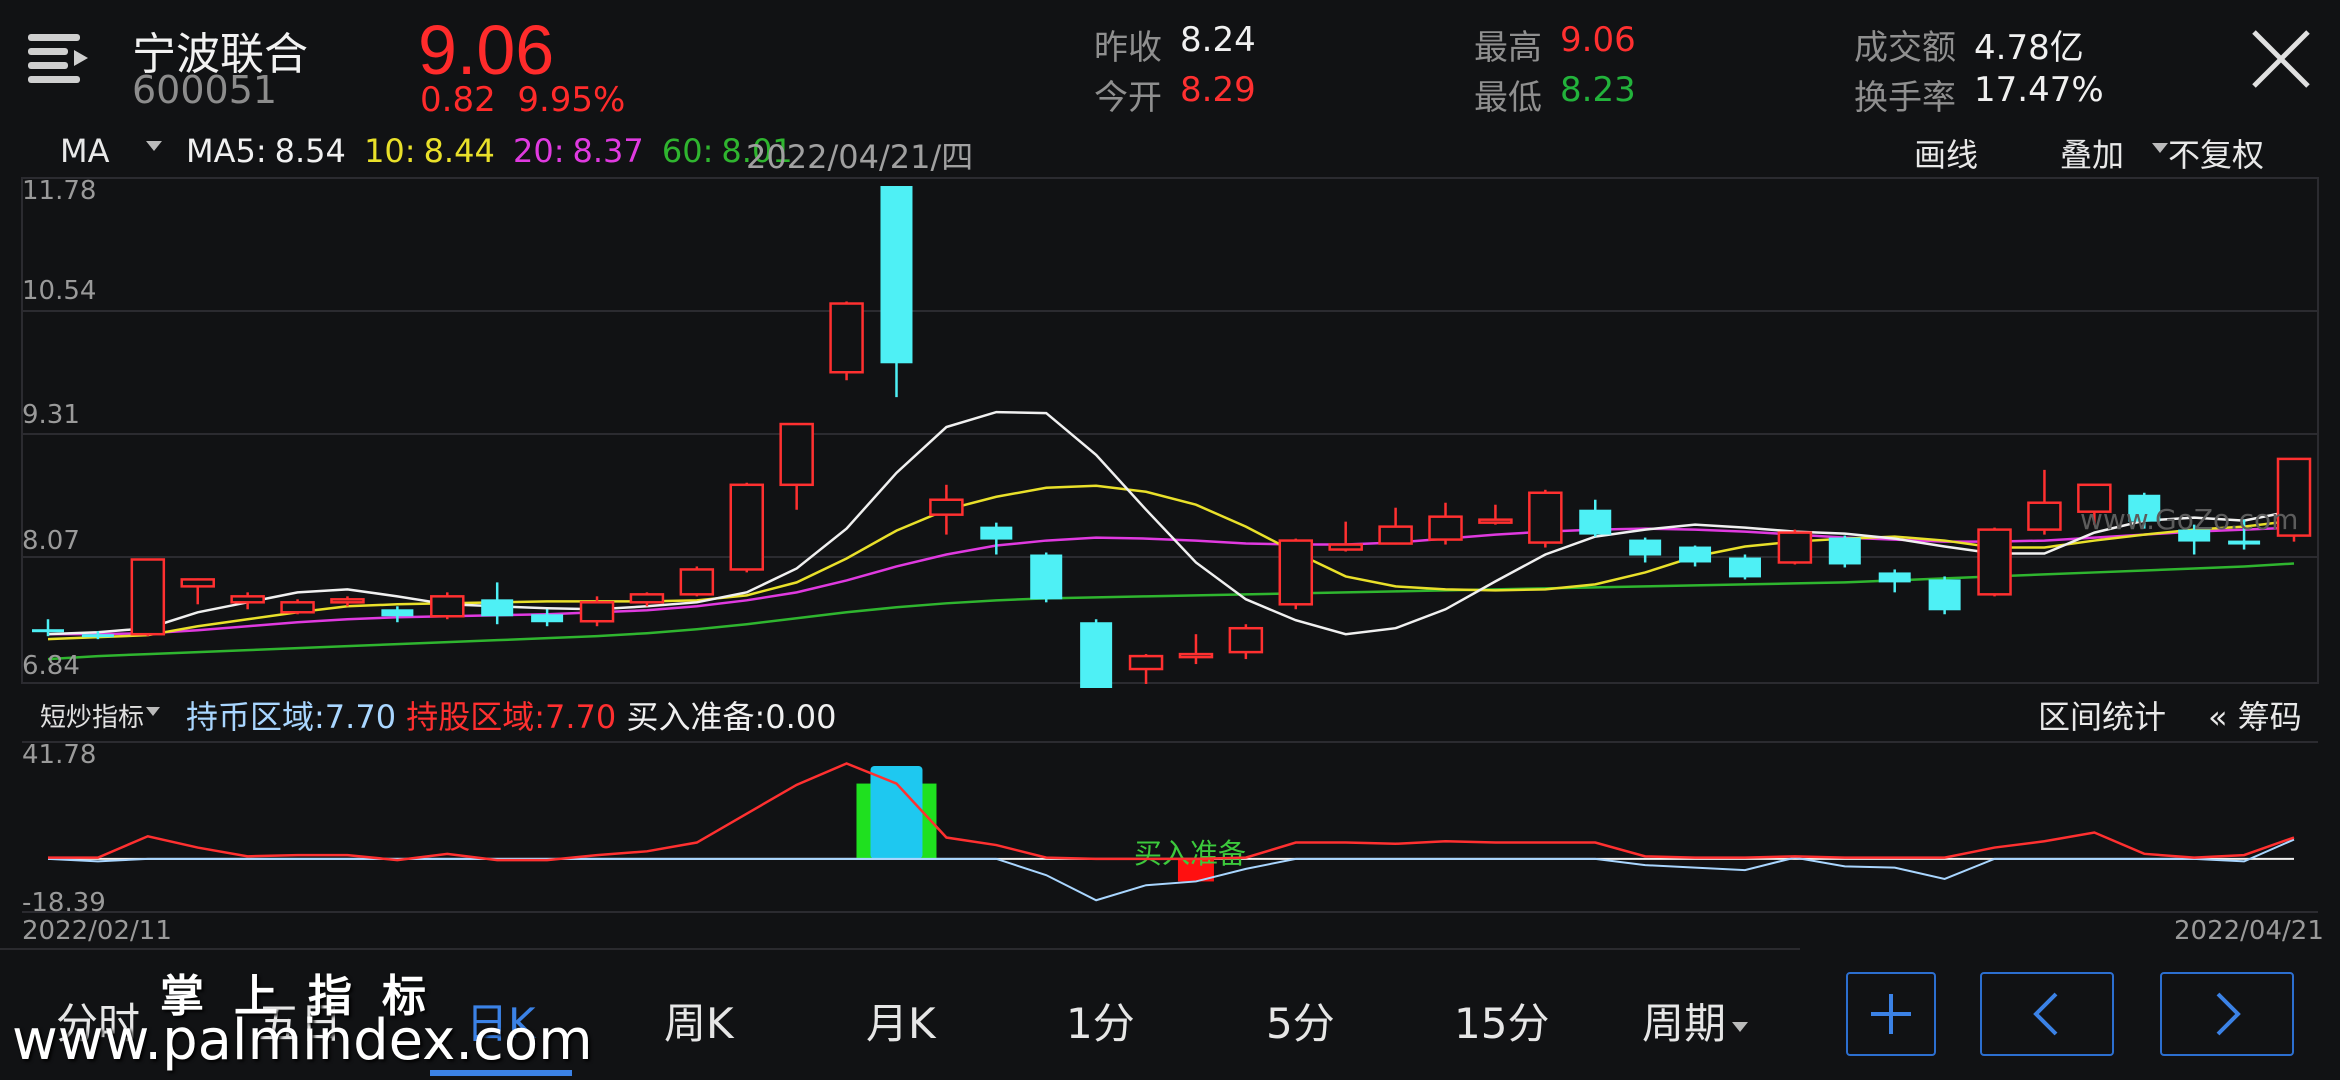 The width and height of the screenshot is (2340, 1080). What do you see at coordinates (1508, 48) in the screenshot?
I see `stat-label-high: 最高` at bounding box center [1508, 48].